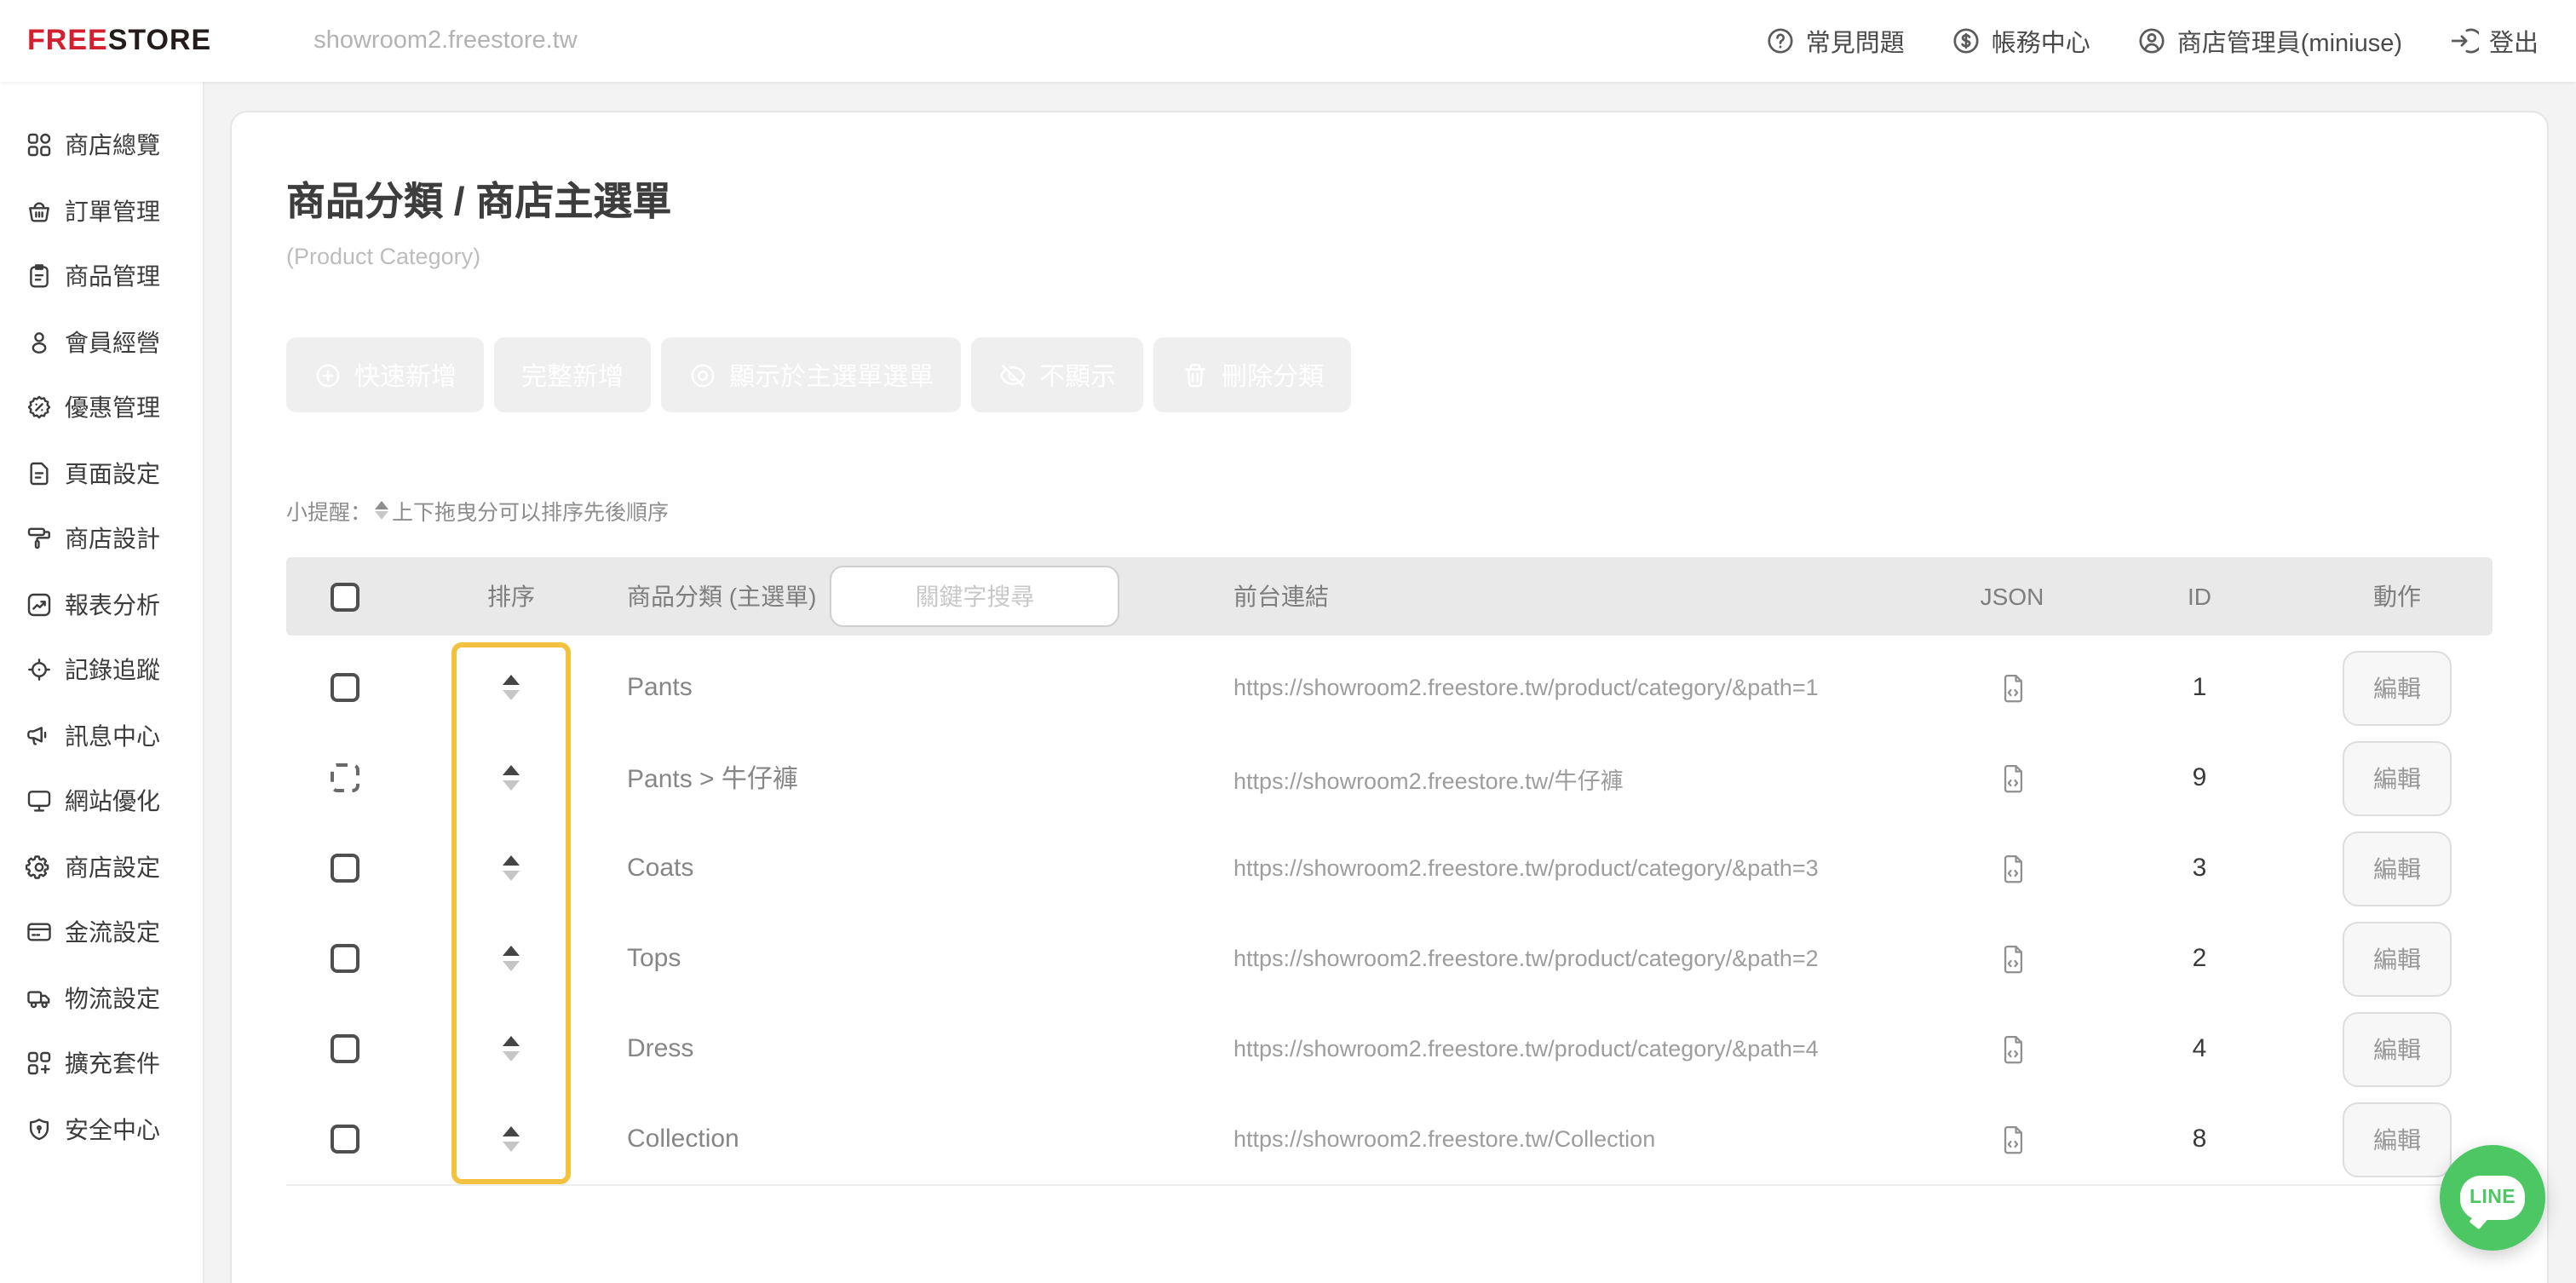  I want to click on sidebar-item-label: 商店總覽, so click(113, 145).